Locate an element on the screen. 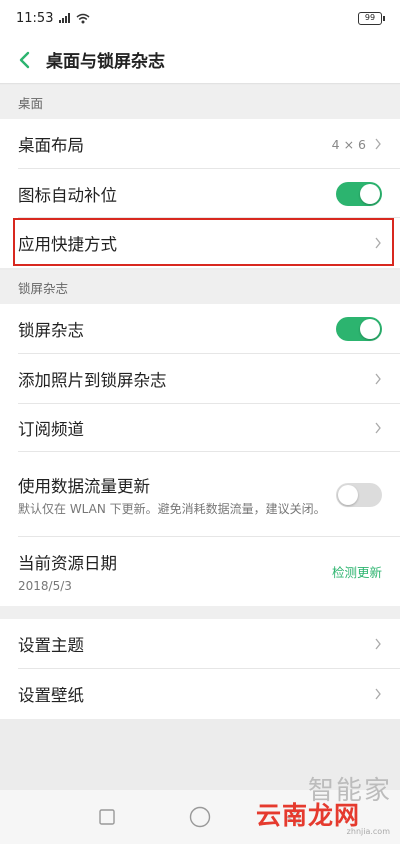 Image resolution: width=400 pixels, height=844 pixels. lock-magazine-toggle is located at coordinates (359, 329).